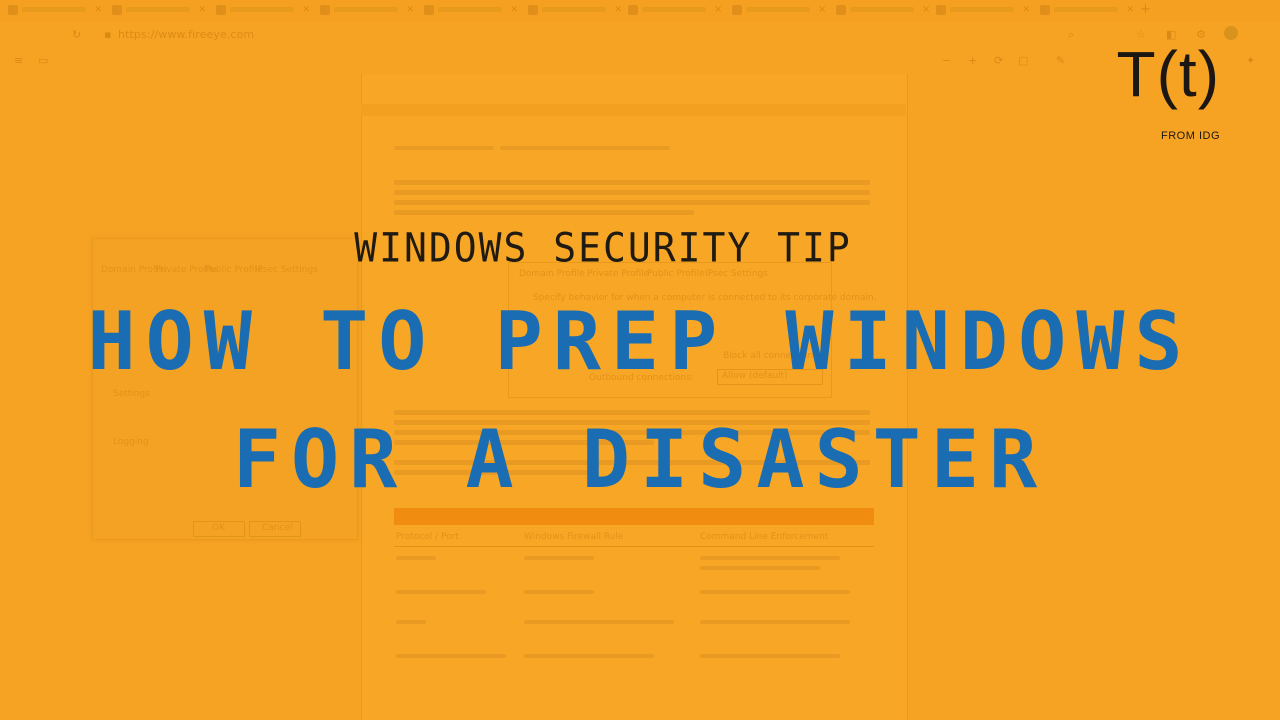 This screenshot has width=1280, height=720. Describe the element at coordinates (1000, 60) in the screenshot. I see `rotate-icon: ⟳` at that location.